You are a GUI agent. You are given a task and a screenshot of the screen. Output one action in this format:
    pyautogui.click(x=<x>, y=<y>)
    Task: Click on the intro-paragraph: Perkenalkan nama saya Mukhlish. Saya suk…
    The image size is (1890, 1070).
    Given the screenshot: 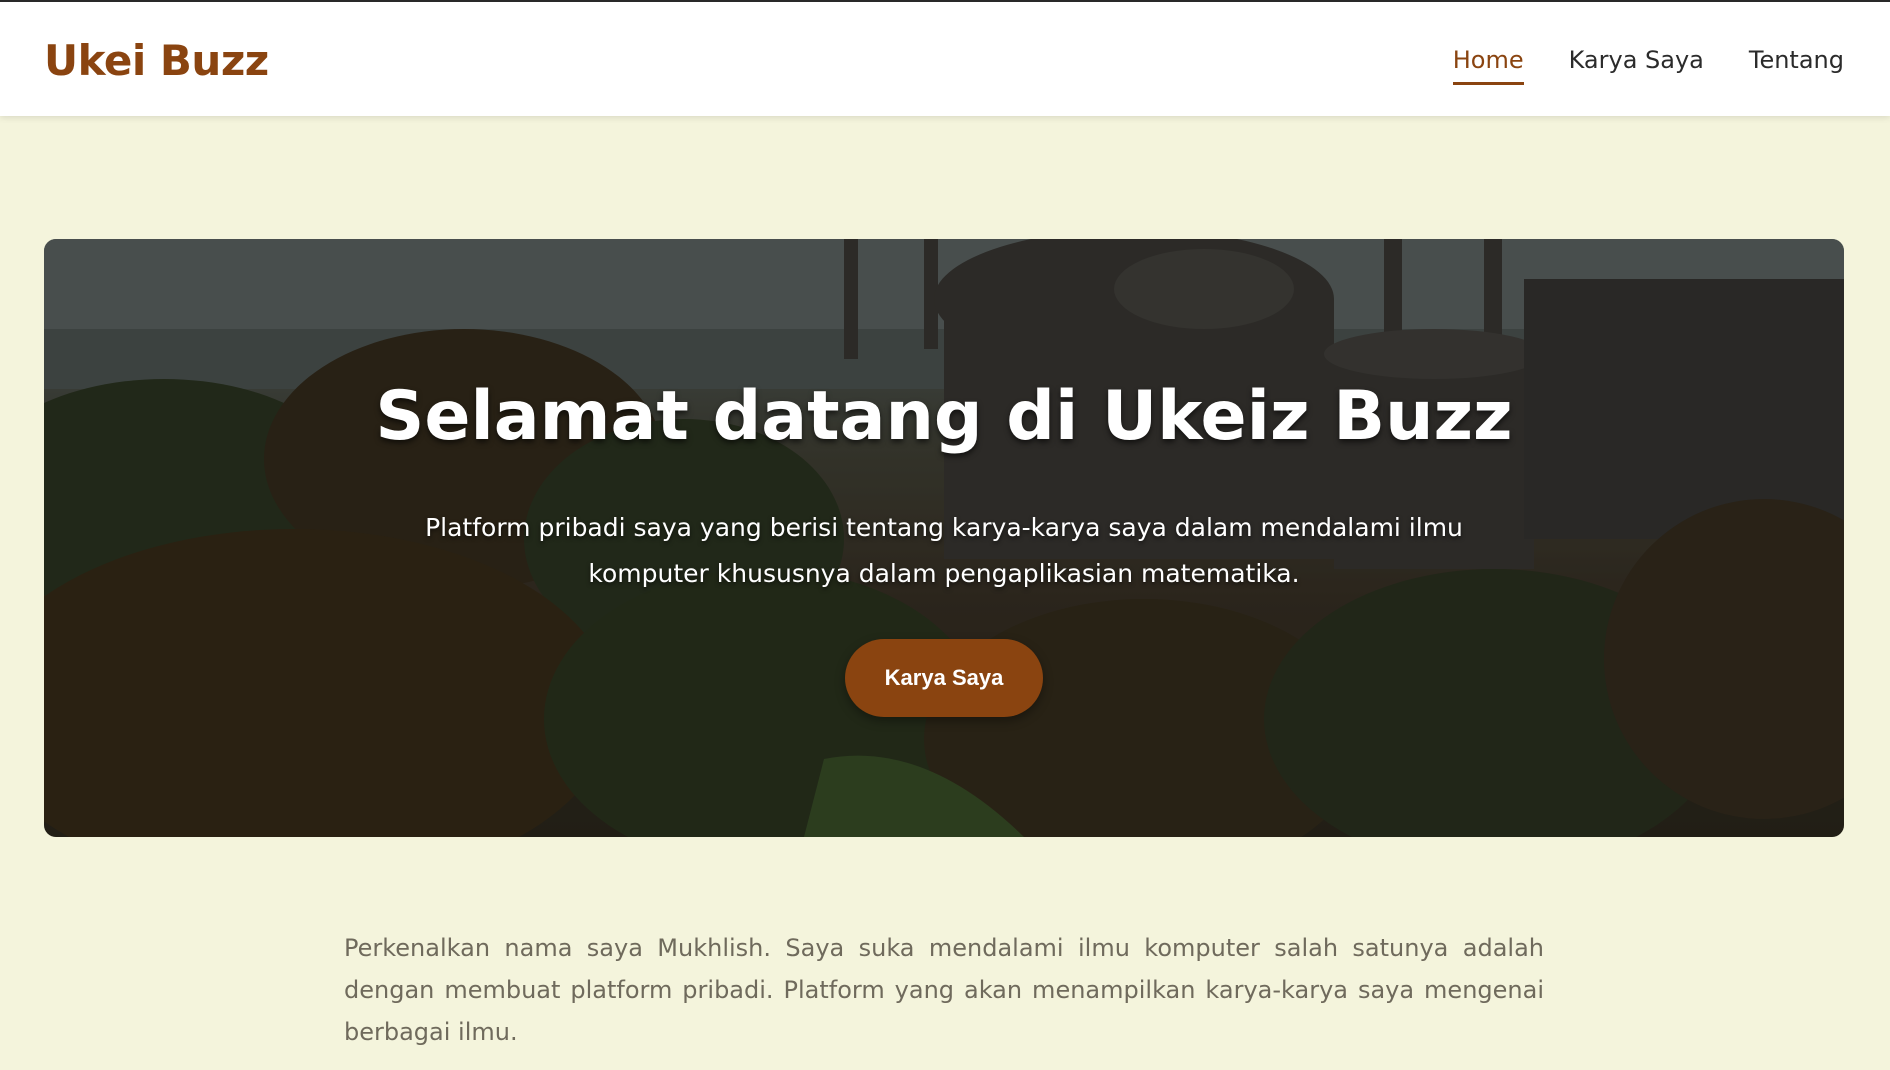 What is the action you would take?
    pyautogui.click(x=944, y=990)
    